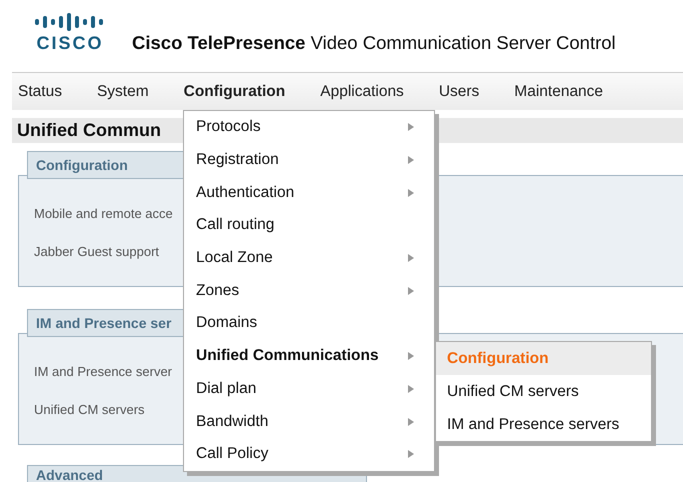 The width and height of the screenshot is (683, 482). Describe the element at coordinates (309, 323) in the screenshot. I see `menu-item: Domains` at that location.